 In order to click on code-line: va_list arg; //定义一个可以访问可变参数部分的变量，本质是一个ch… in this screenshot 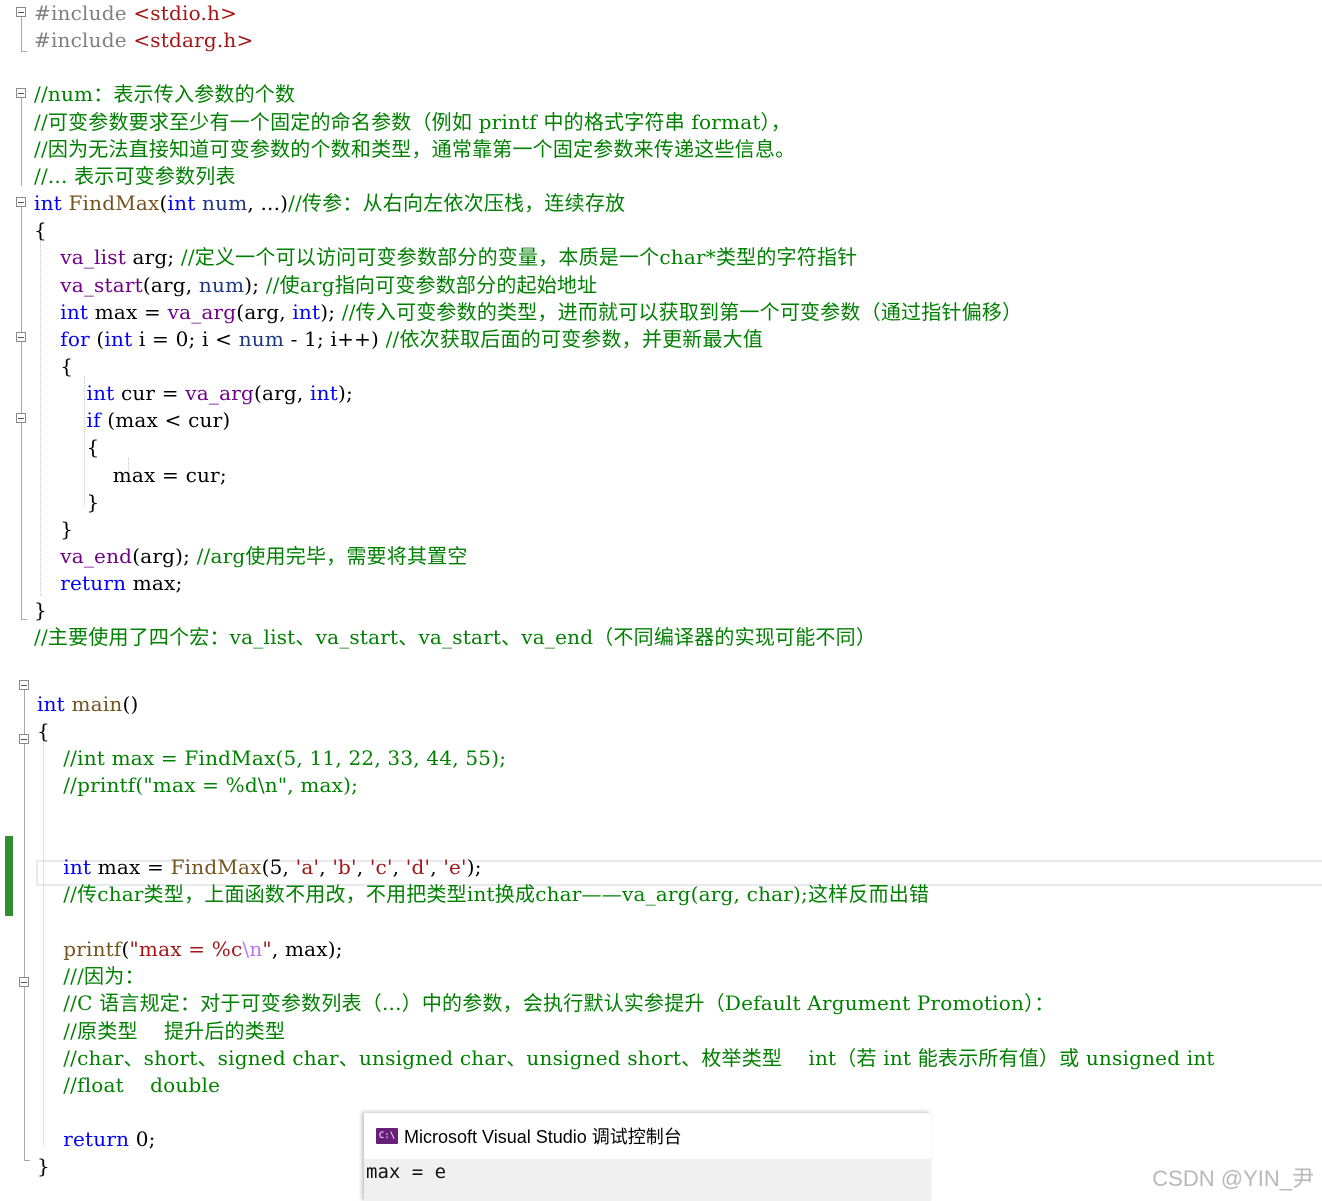, I will do `click(445, 257)`.